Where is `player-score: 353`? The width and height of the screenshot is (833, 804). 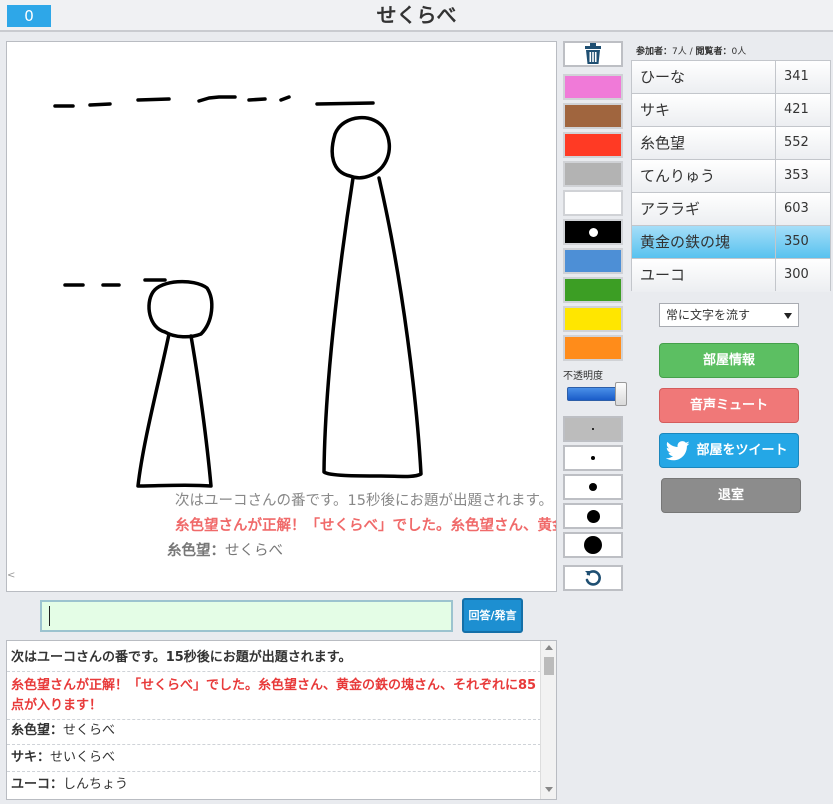
player-score: 353 is located at coordinates (802, 176).